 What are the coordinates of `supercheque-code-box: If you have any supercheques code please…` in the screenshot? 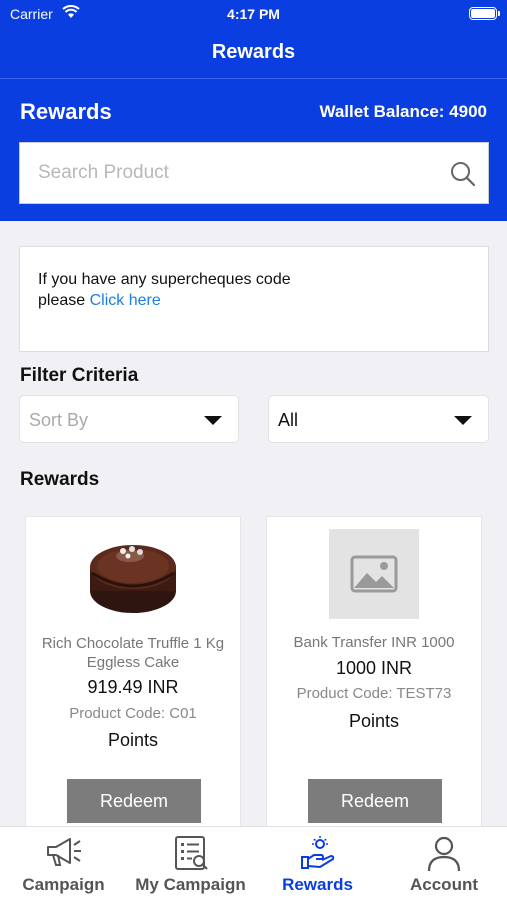 It's located at (254, 299).